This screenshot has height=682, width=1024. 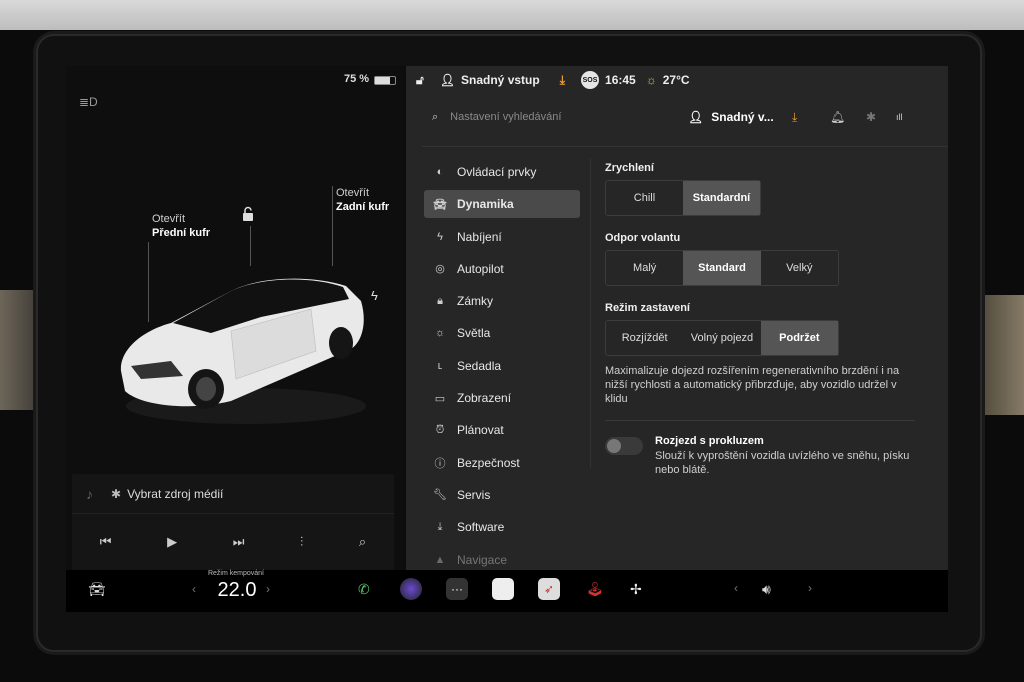 What do you see at coordinates (502, 430) in the screenshot?
I see `menu-item-schedule: ⏰︎ Plánovat` at bounding box center [502, 430].